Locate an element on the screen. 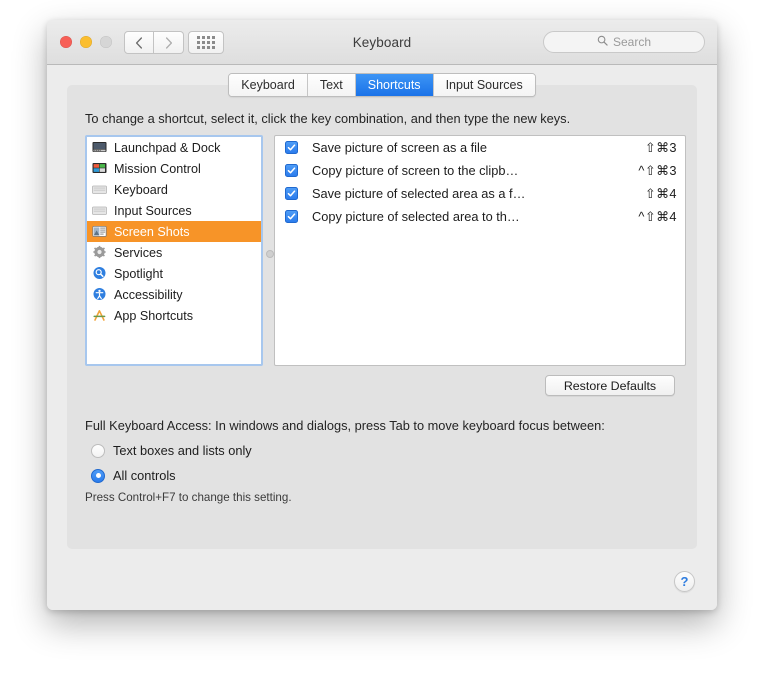  search-icon is located at coordinates (602, 42).